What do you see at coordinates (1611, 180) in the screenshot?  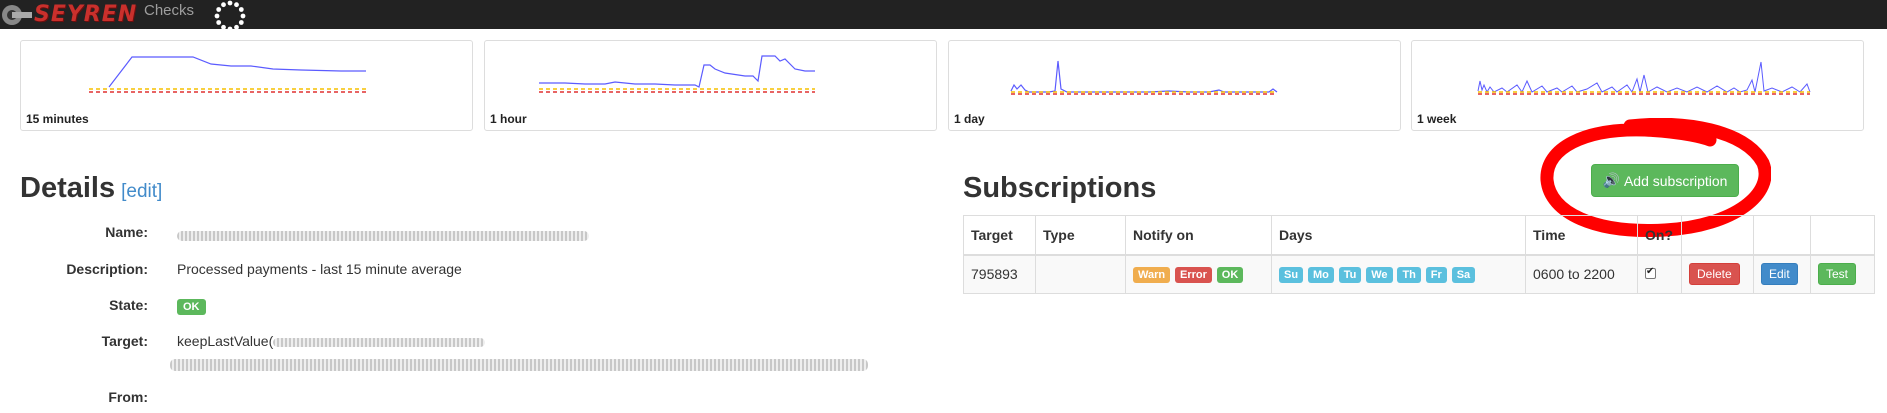 I see `speaker-icon: 🔊` at bounding box center [1611, 180].